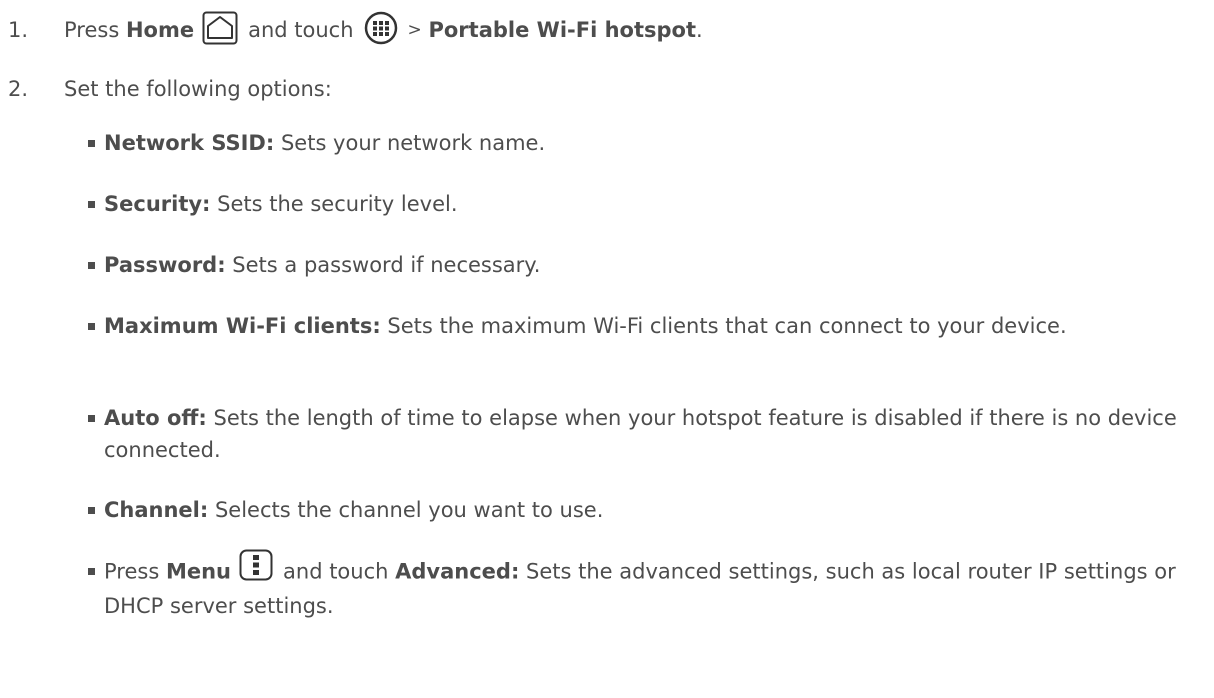 Image resolution: width=1214 pixels, height=698 pixels. I want to click on step-1-period: ., so click(699, 30).